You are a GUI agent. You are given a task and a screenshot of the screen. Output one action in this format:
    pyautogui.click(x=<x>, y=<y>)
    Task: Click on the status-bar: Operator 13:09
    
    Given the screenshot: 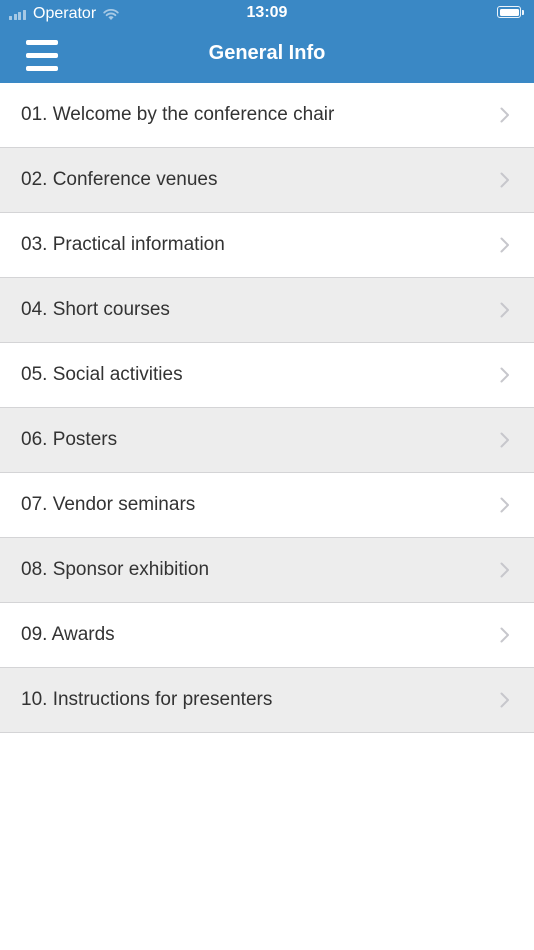 What is the action you would take?
    pyautogui.click(x=267, y=14)
    